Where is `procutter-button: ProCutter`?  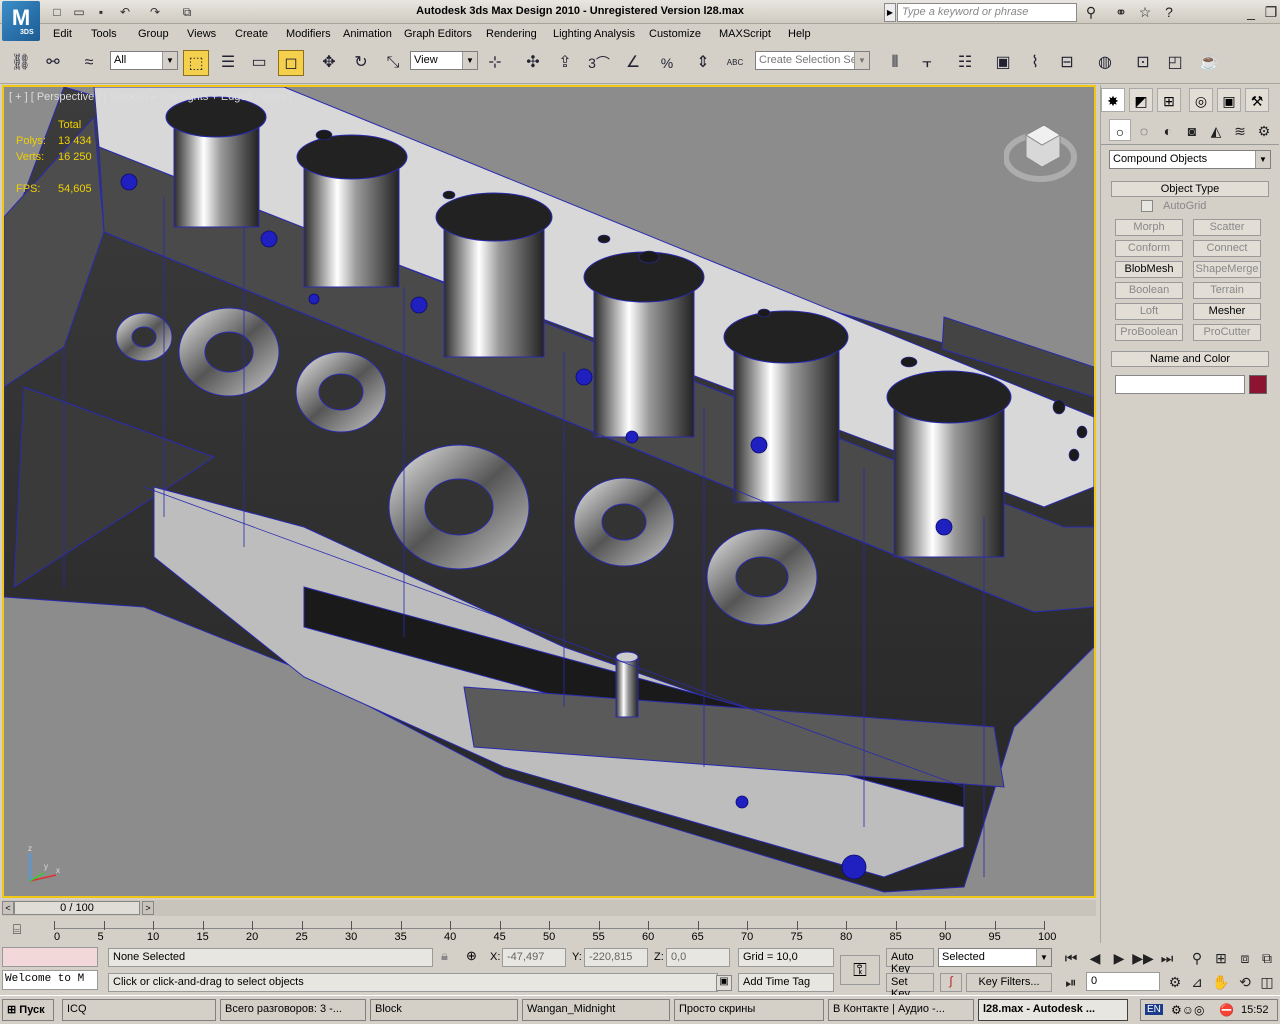
procutter-button: ProCutter is located at coordinates (1227, 332).